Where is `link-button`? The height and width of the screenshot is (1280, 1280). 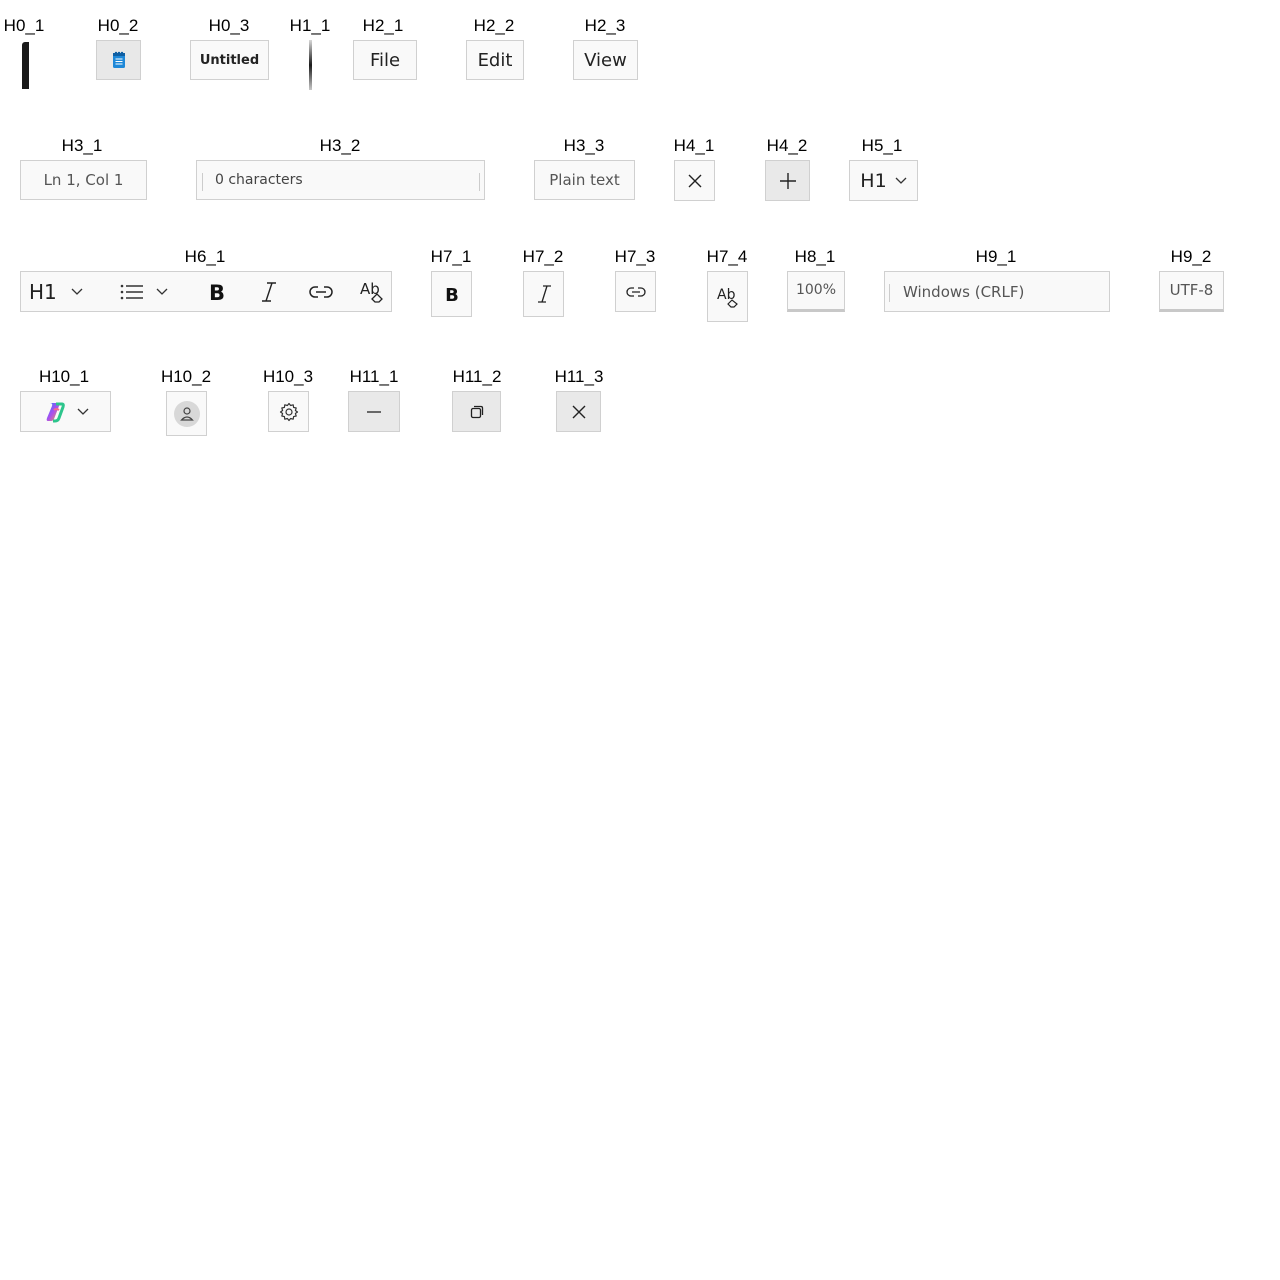 link-button is located at coordinates (635, 291).